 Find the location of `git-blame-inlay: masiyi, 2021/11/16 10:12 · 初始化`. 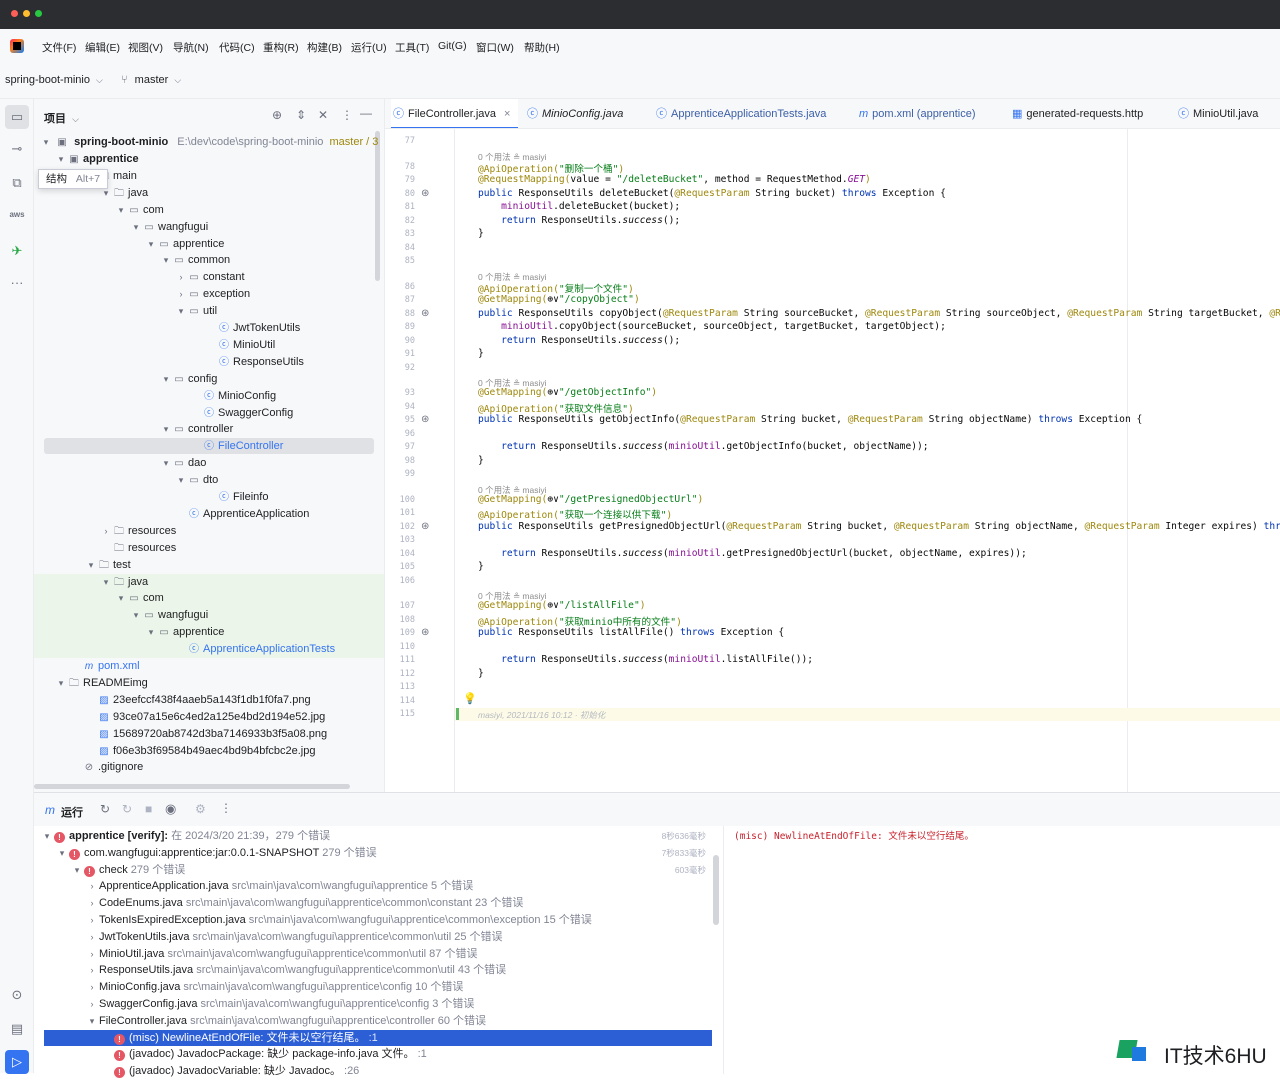

git-blame-inlay: masiyi, 2021/11/16 10:12 · 初始化 is located at coordinates (541, 715).